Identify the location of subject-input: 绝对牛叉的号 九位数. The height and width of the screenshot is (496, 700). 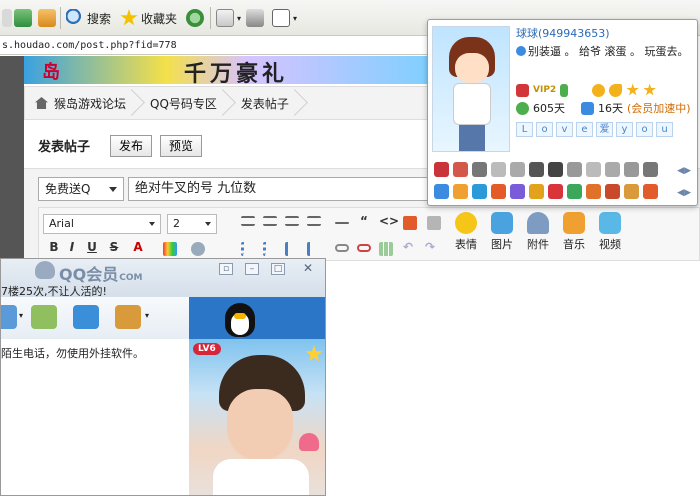
(291, 189).